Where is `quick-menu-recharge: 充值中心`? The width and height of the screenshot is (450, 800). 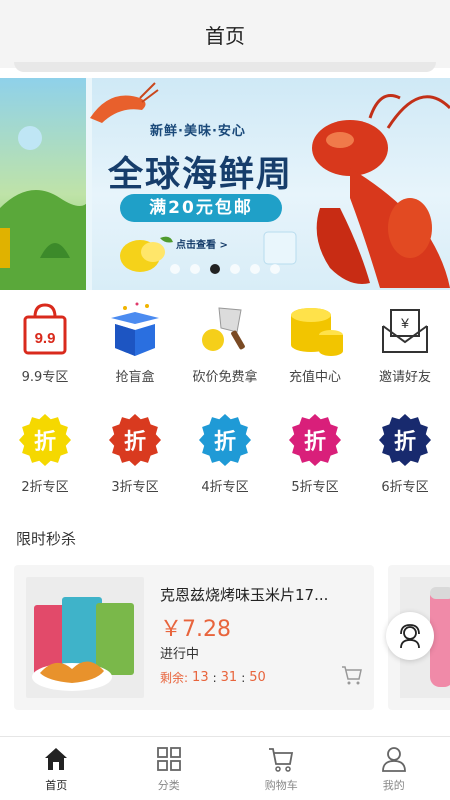
quick-menu-recharge: 充值中心 is located at coordinates (315, 343).